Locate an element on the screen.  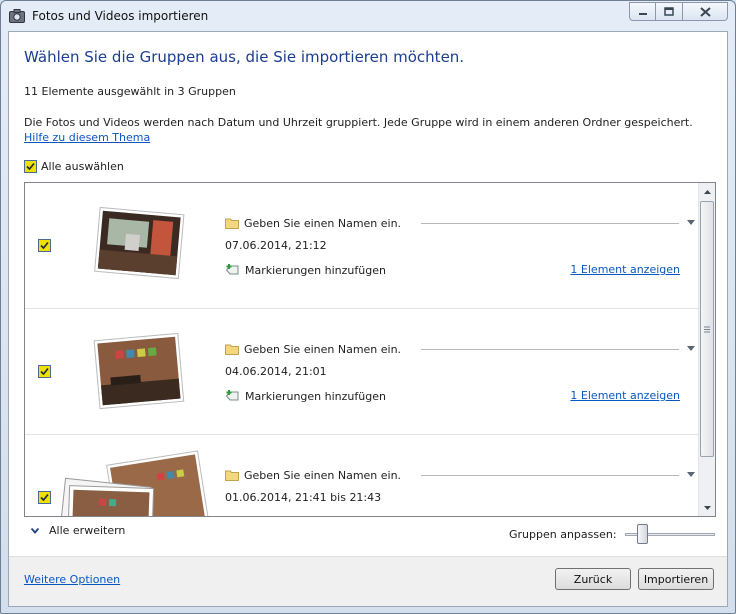
minimize-icon is located at coordinates (642, 13).